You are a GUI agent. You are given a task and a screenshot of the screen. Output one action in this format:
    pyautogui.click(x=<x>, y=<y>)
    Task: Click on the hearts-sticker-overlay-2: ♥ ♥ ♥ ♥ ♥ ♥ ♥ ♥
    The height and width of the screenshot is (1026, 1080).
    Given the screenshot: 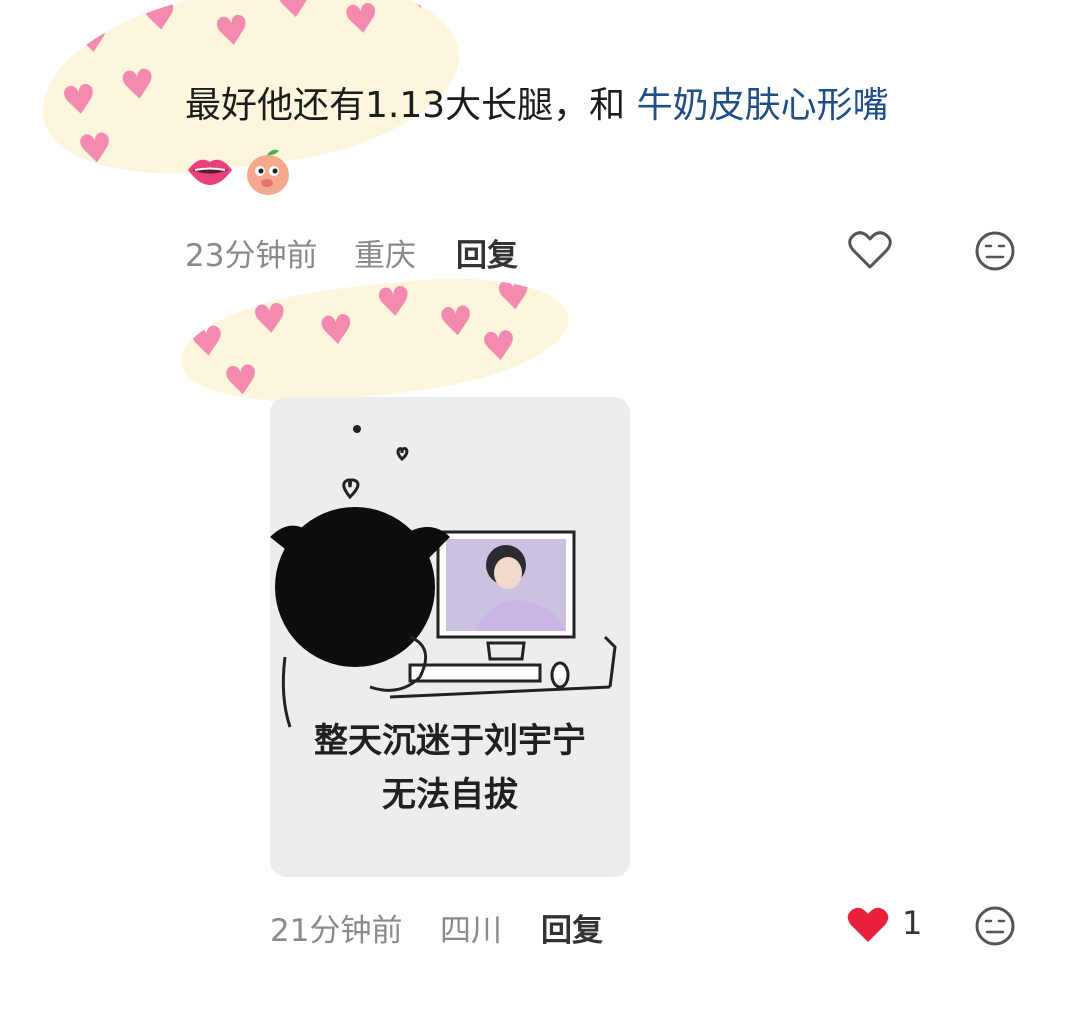 What is the action you would take?
    pyautogui.click(x=375, y=340)
    